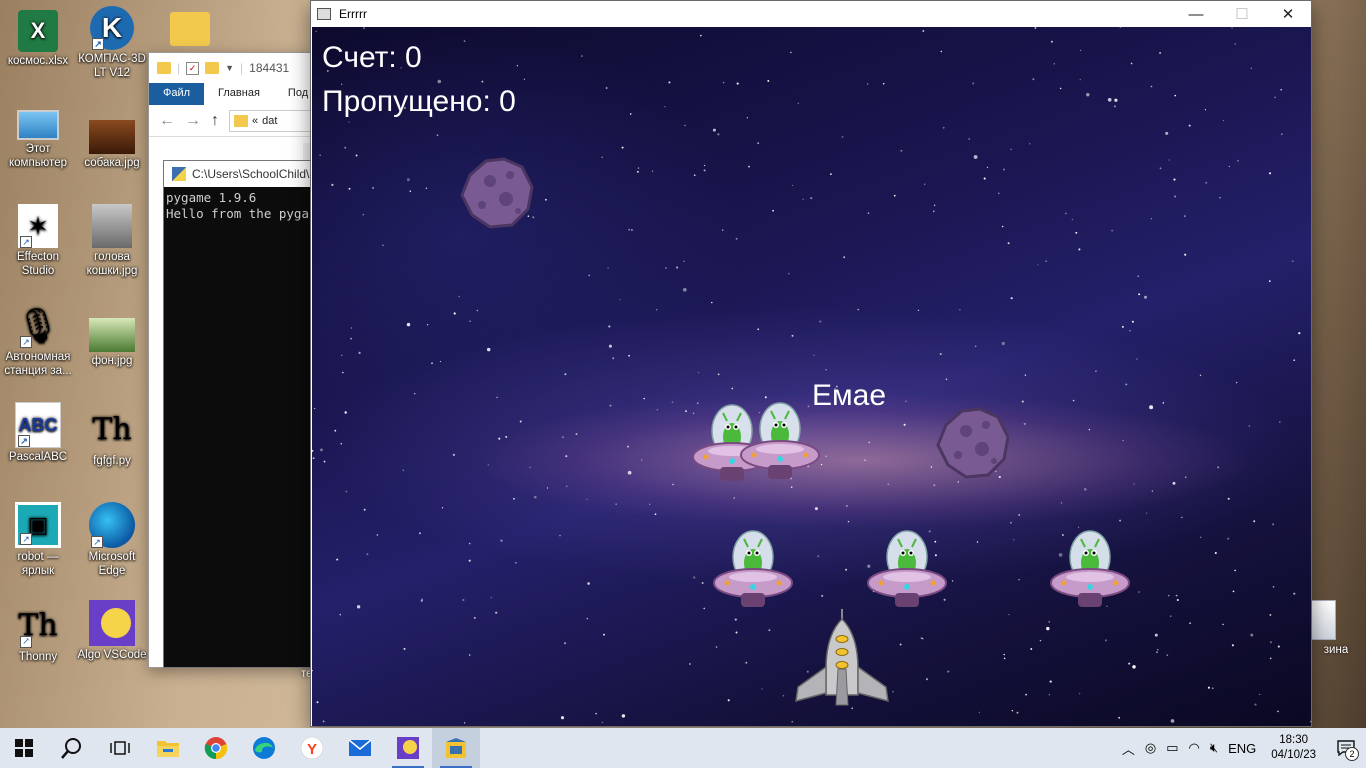 The width and height of the screenshot is (1366, 768). What do you see at coordinates (177, 94) in the screenshot?
I see `tab-file: Файл` at bounding box center [177, 94].